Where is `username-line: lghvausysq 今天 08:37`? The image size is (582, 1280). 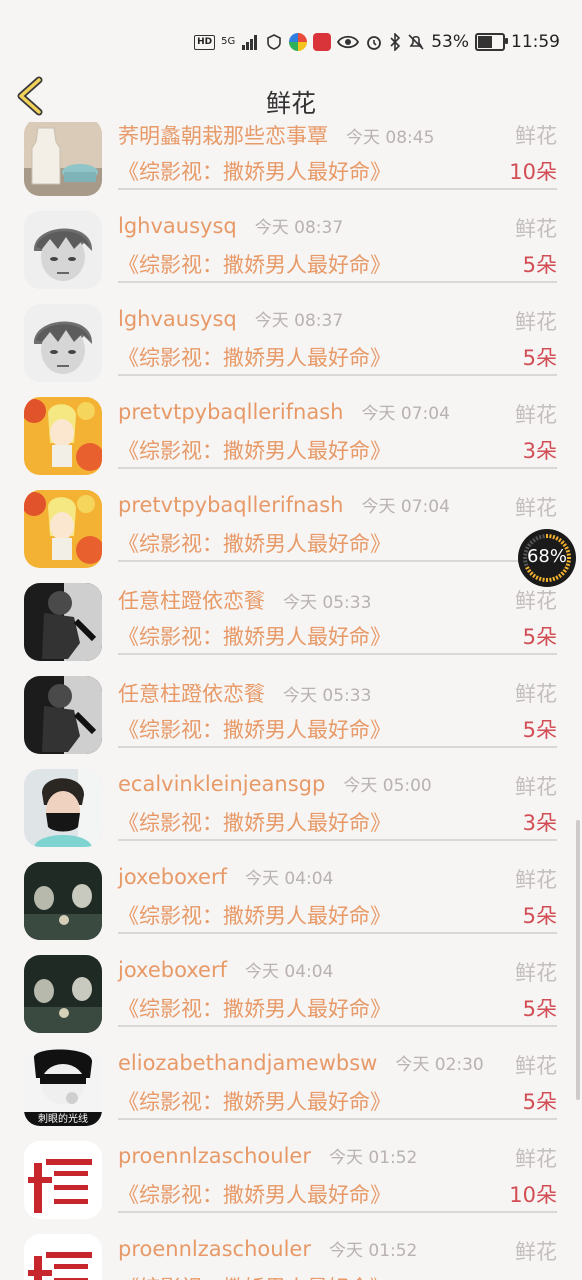 username-line: lghvausysq 今天 08:37 is located at coordinates (230, 318).